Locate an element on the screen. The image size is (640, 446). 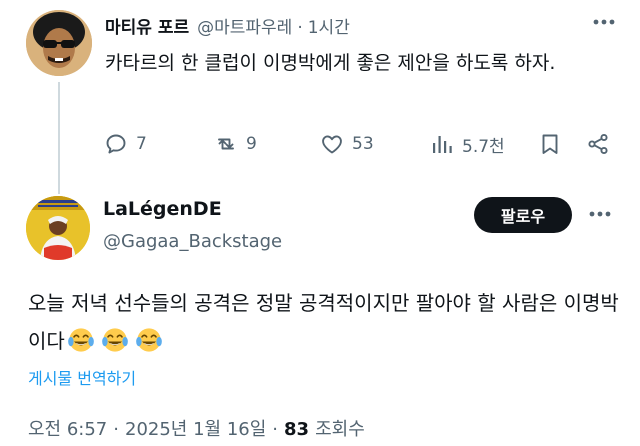
reply-author-handle: @마트파우레 is located at coordinates (244, 25).